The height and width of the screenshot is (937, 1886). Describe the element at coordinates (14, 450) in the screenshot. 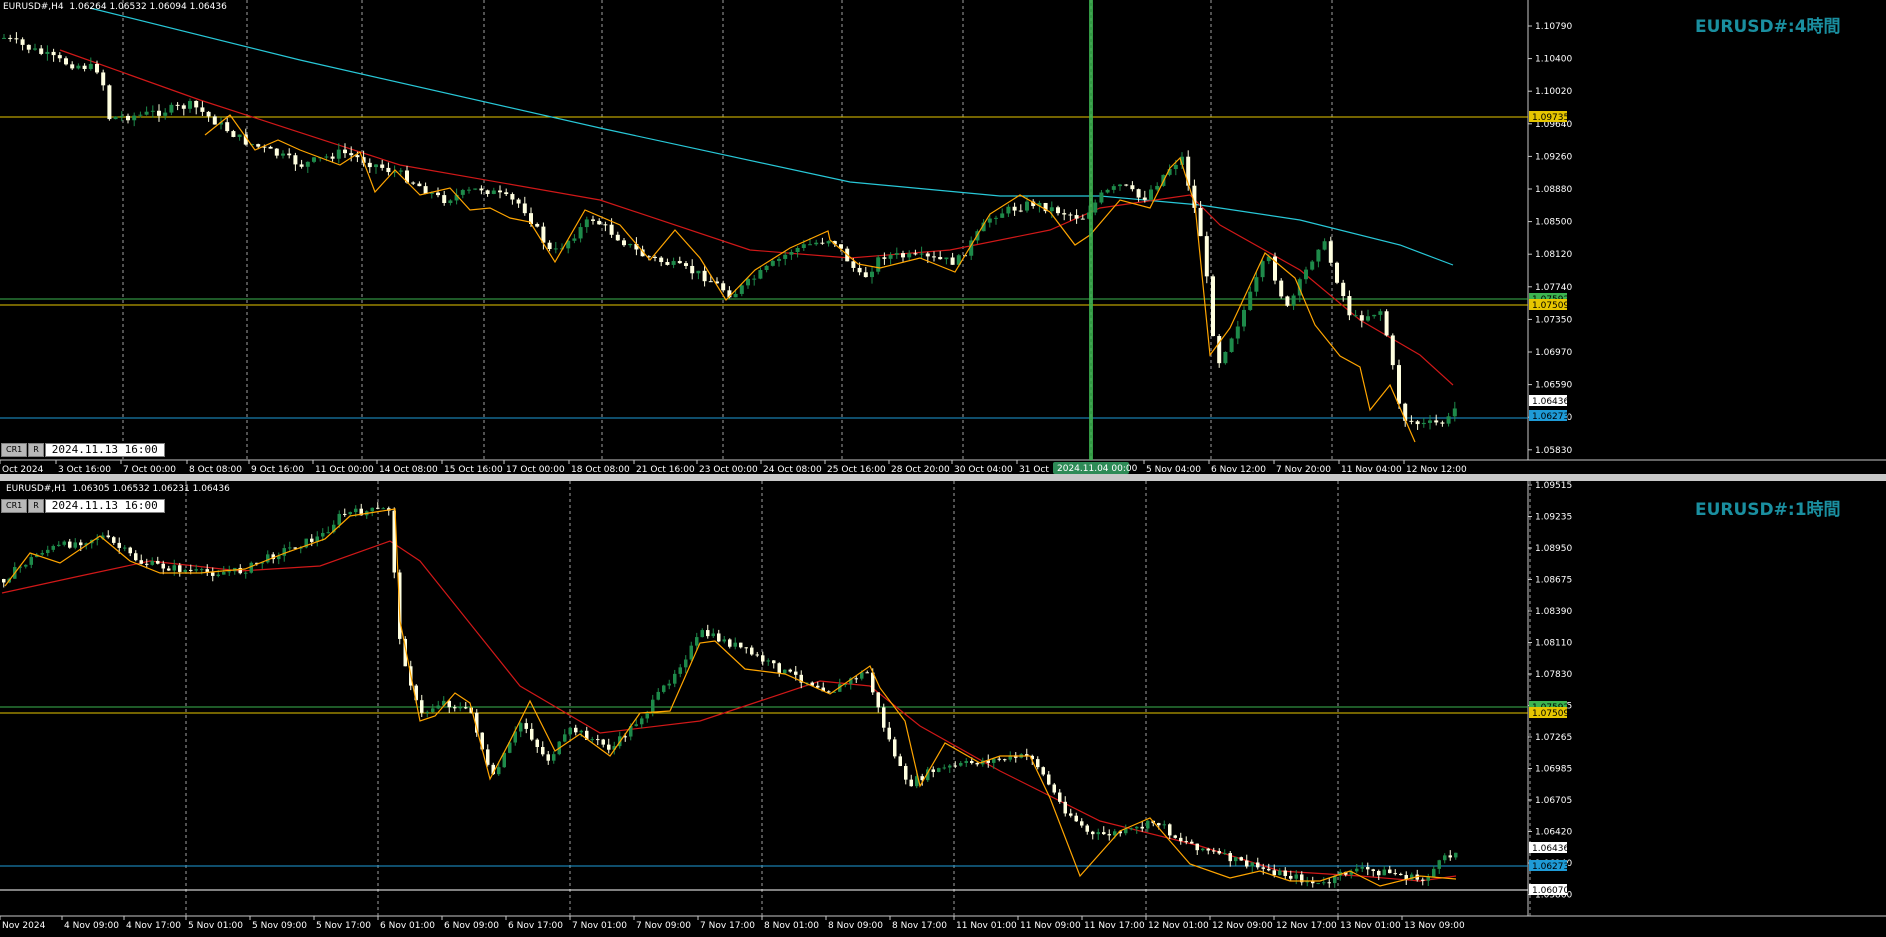

I see `h4-cr1-button: CR1` at that location.